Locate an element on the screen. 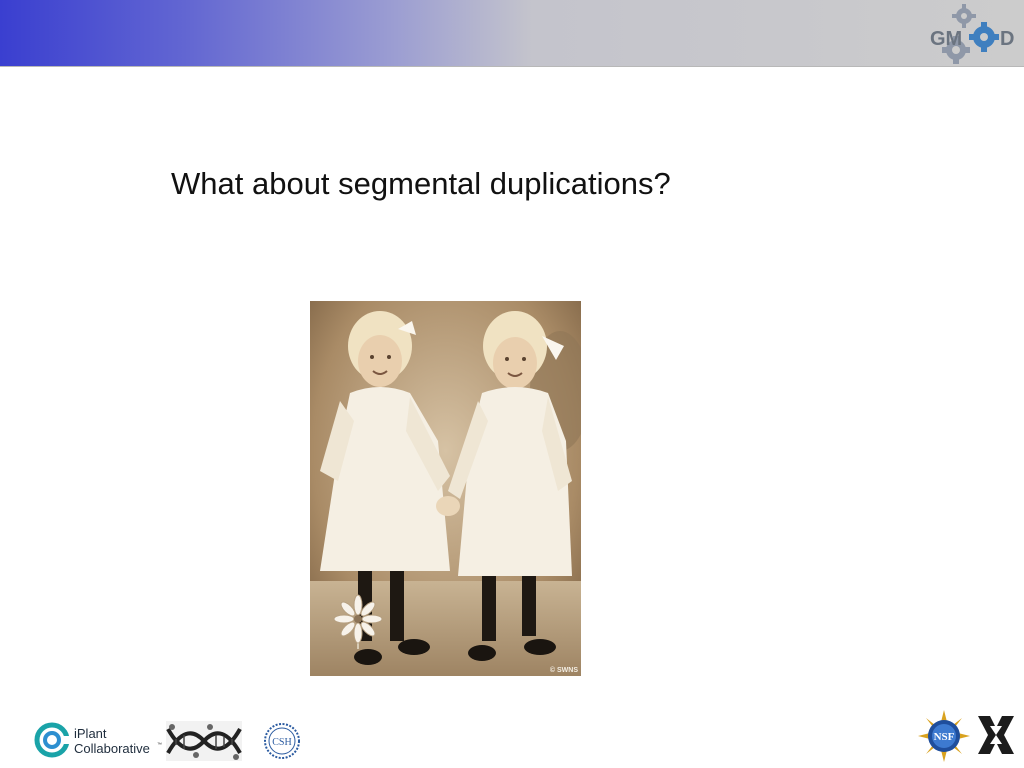 The width and height of the screenshot is (1024, 768). svg-text: NSF is located at coordinates (944, 737).